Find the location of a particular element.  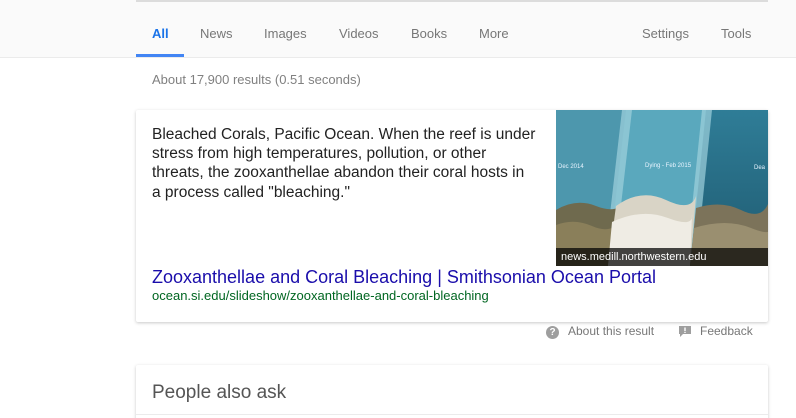

people-also-ask-card: People also ask is located at coordinates (452, 391).